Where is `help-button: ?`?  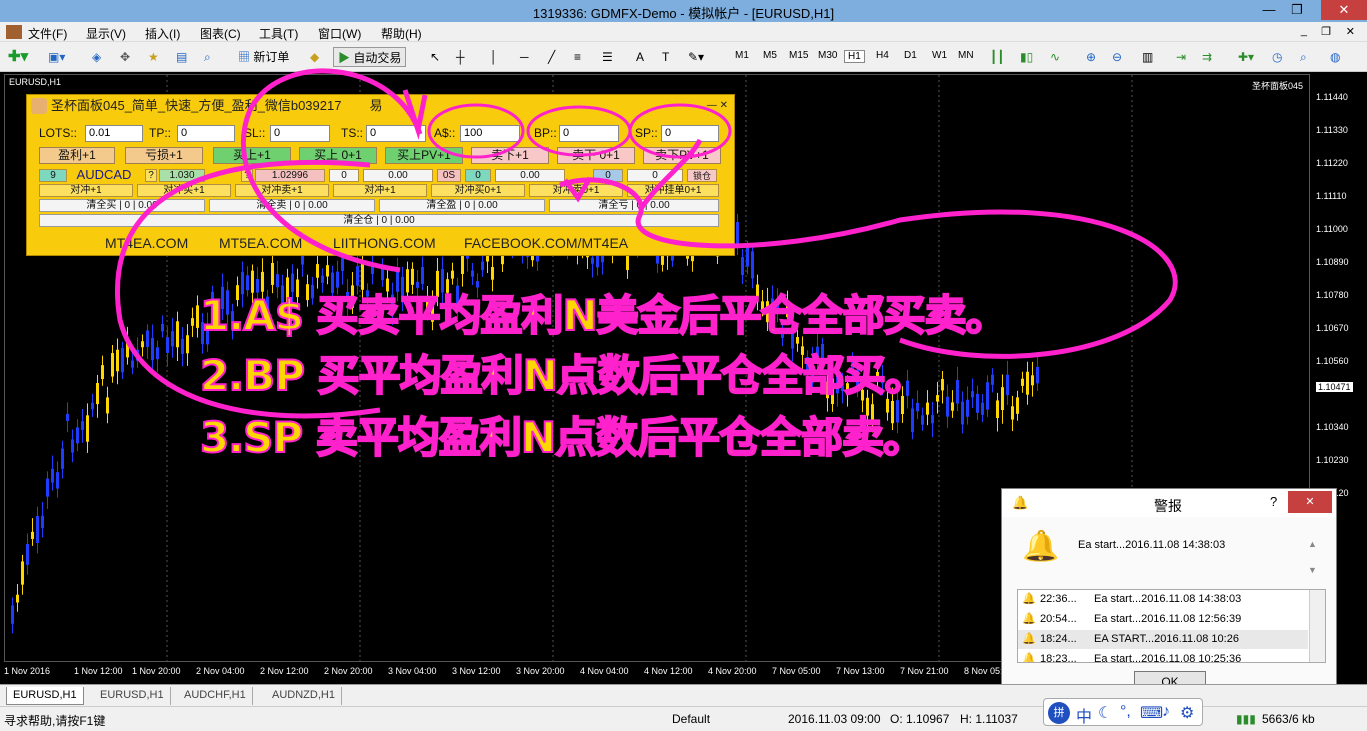 help-button: ? is located at coordinates (1273, 501).